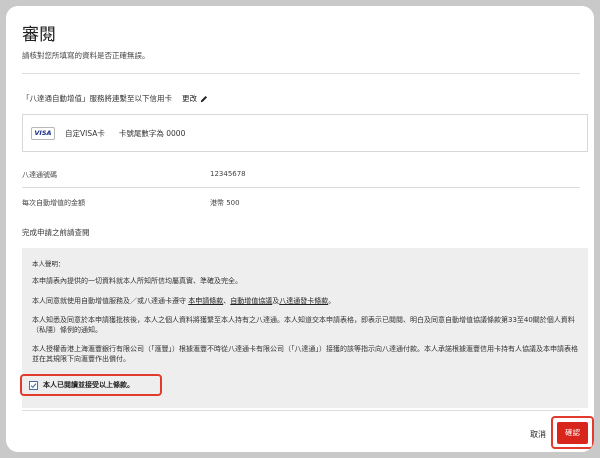  I want to click on application-terms-link: 本申請條款, so click(205, 301).